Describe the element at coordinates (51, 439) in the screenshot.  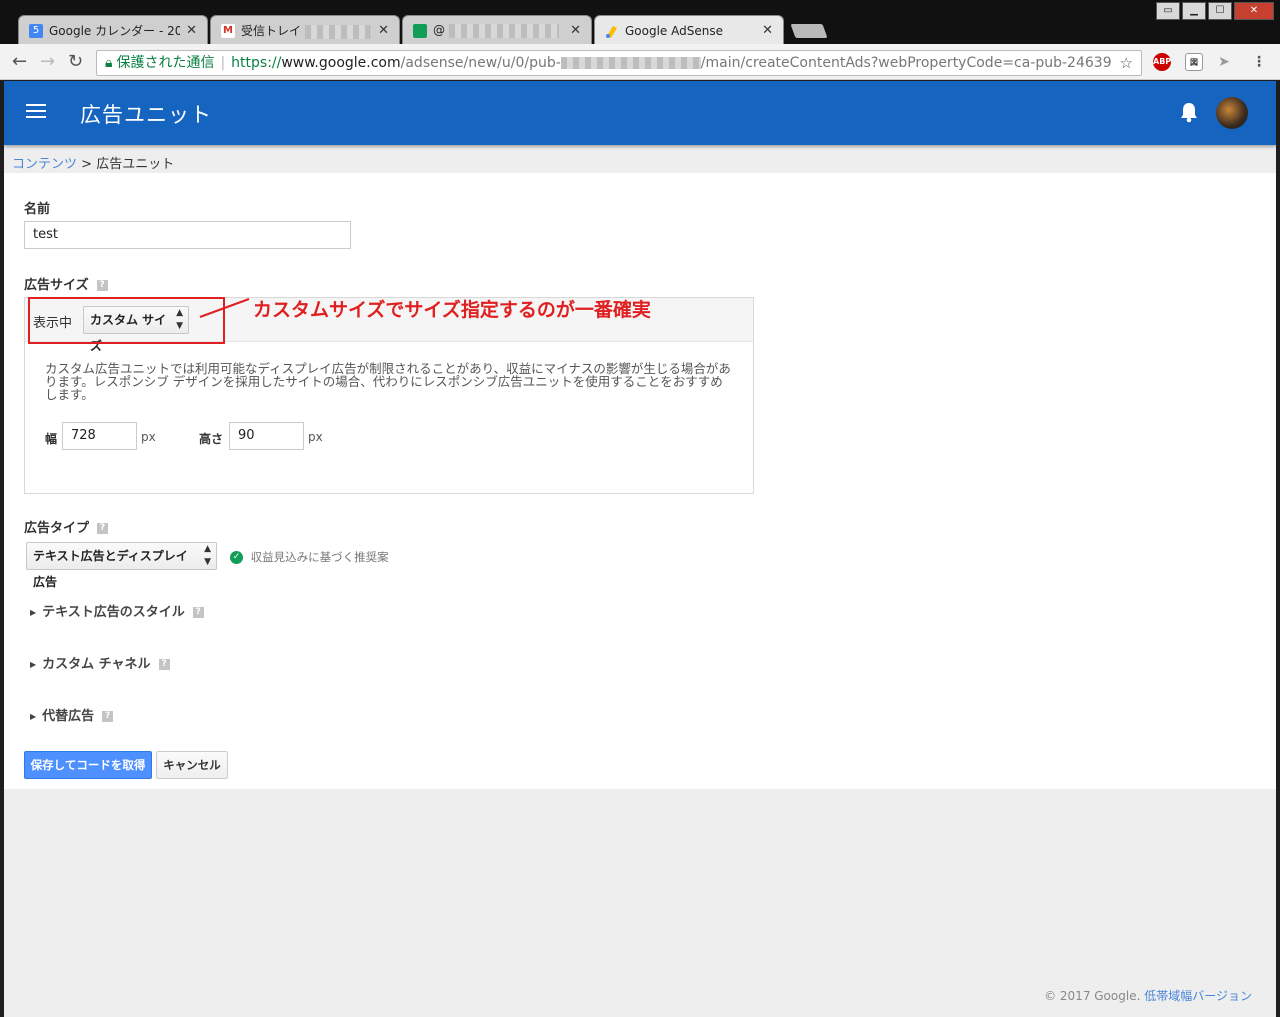
I see `width-label: 幅` at that location.